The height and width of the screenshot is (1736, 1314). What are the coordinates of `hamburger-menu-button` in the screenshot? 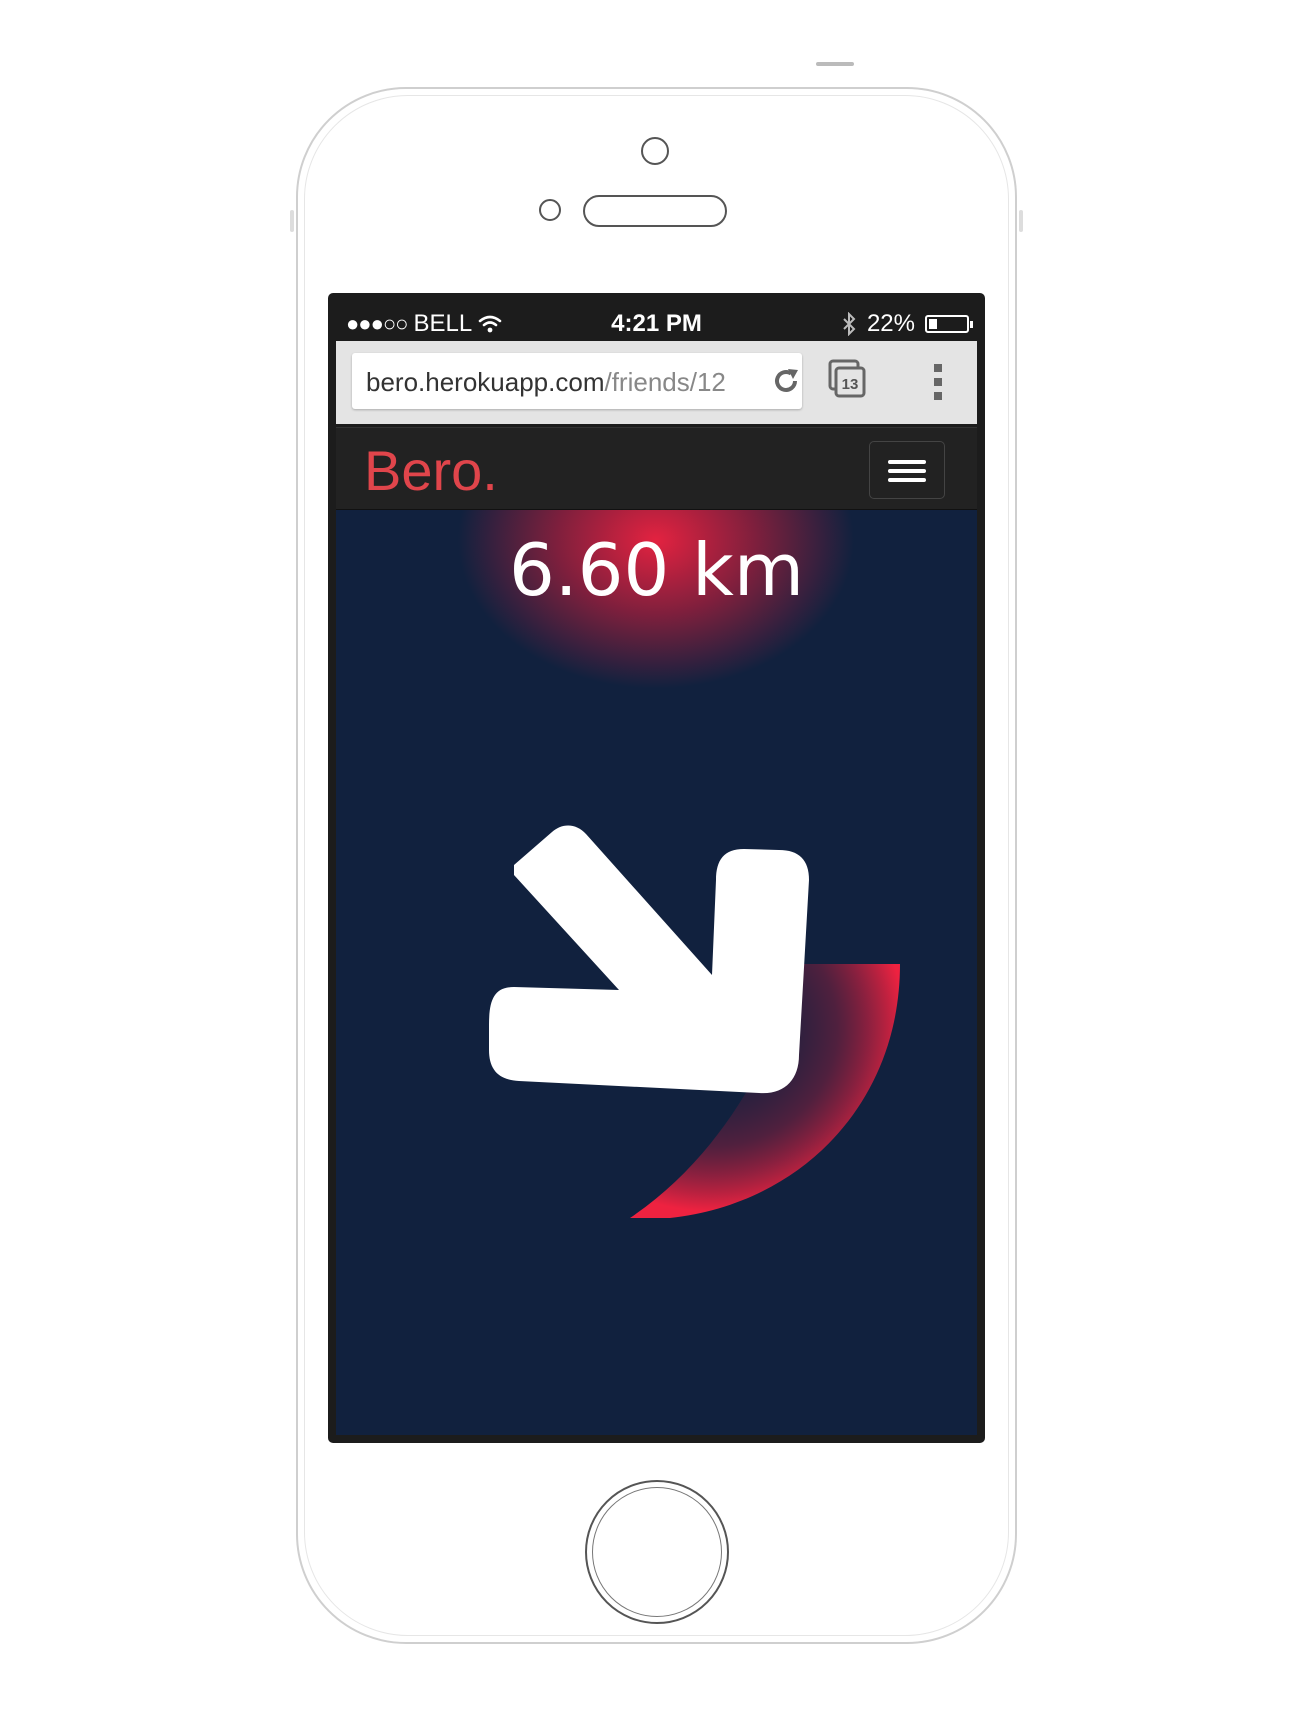 It's located at (907, 470).